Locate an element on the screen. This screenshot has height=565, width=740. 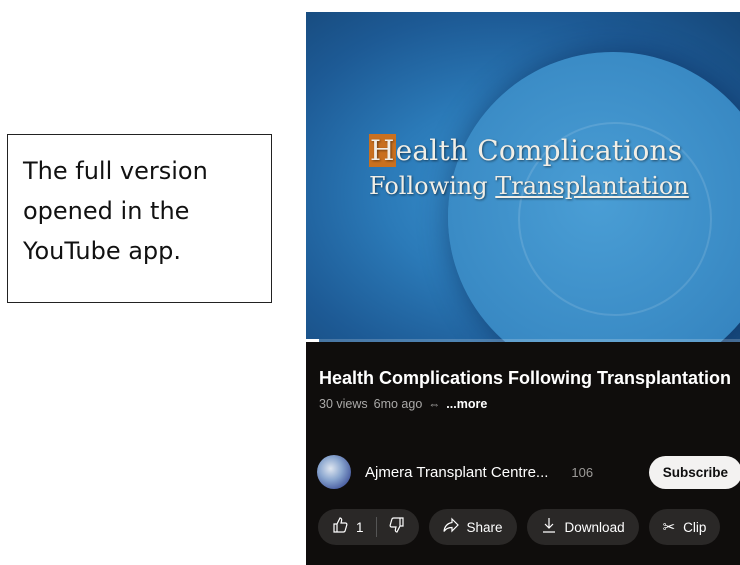
subscriber-count: 106 is located at coordinates (582, 472).